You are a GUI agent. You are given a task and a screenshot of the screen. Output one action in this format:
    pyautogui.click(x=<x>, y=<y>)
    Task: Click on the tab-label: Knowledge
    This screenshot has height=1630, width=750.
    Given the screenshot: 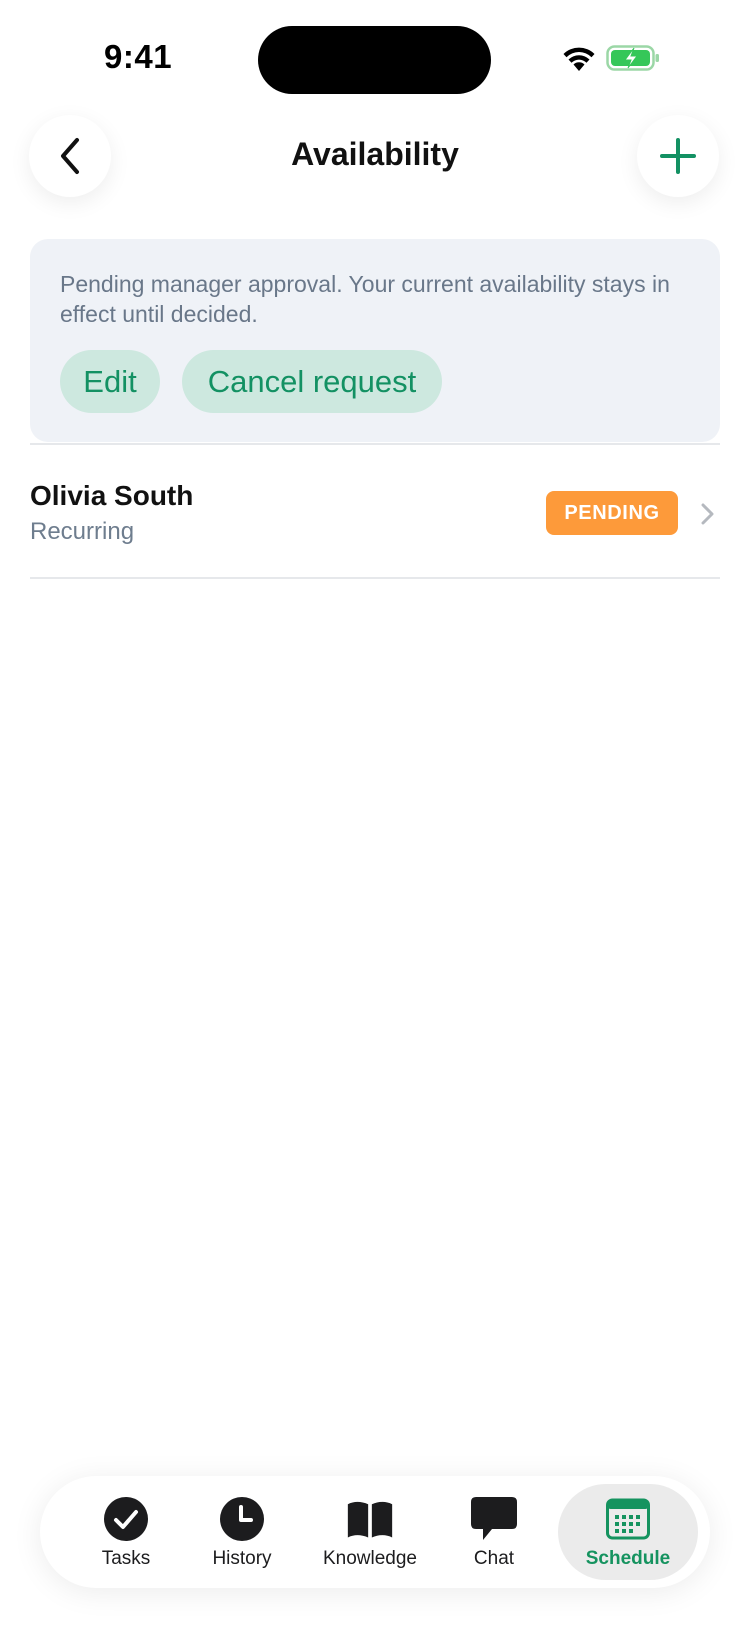 What is the action you would take?
    pyautogui.click(x=370, y=1558)
    